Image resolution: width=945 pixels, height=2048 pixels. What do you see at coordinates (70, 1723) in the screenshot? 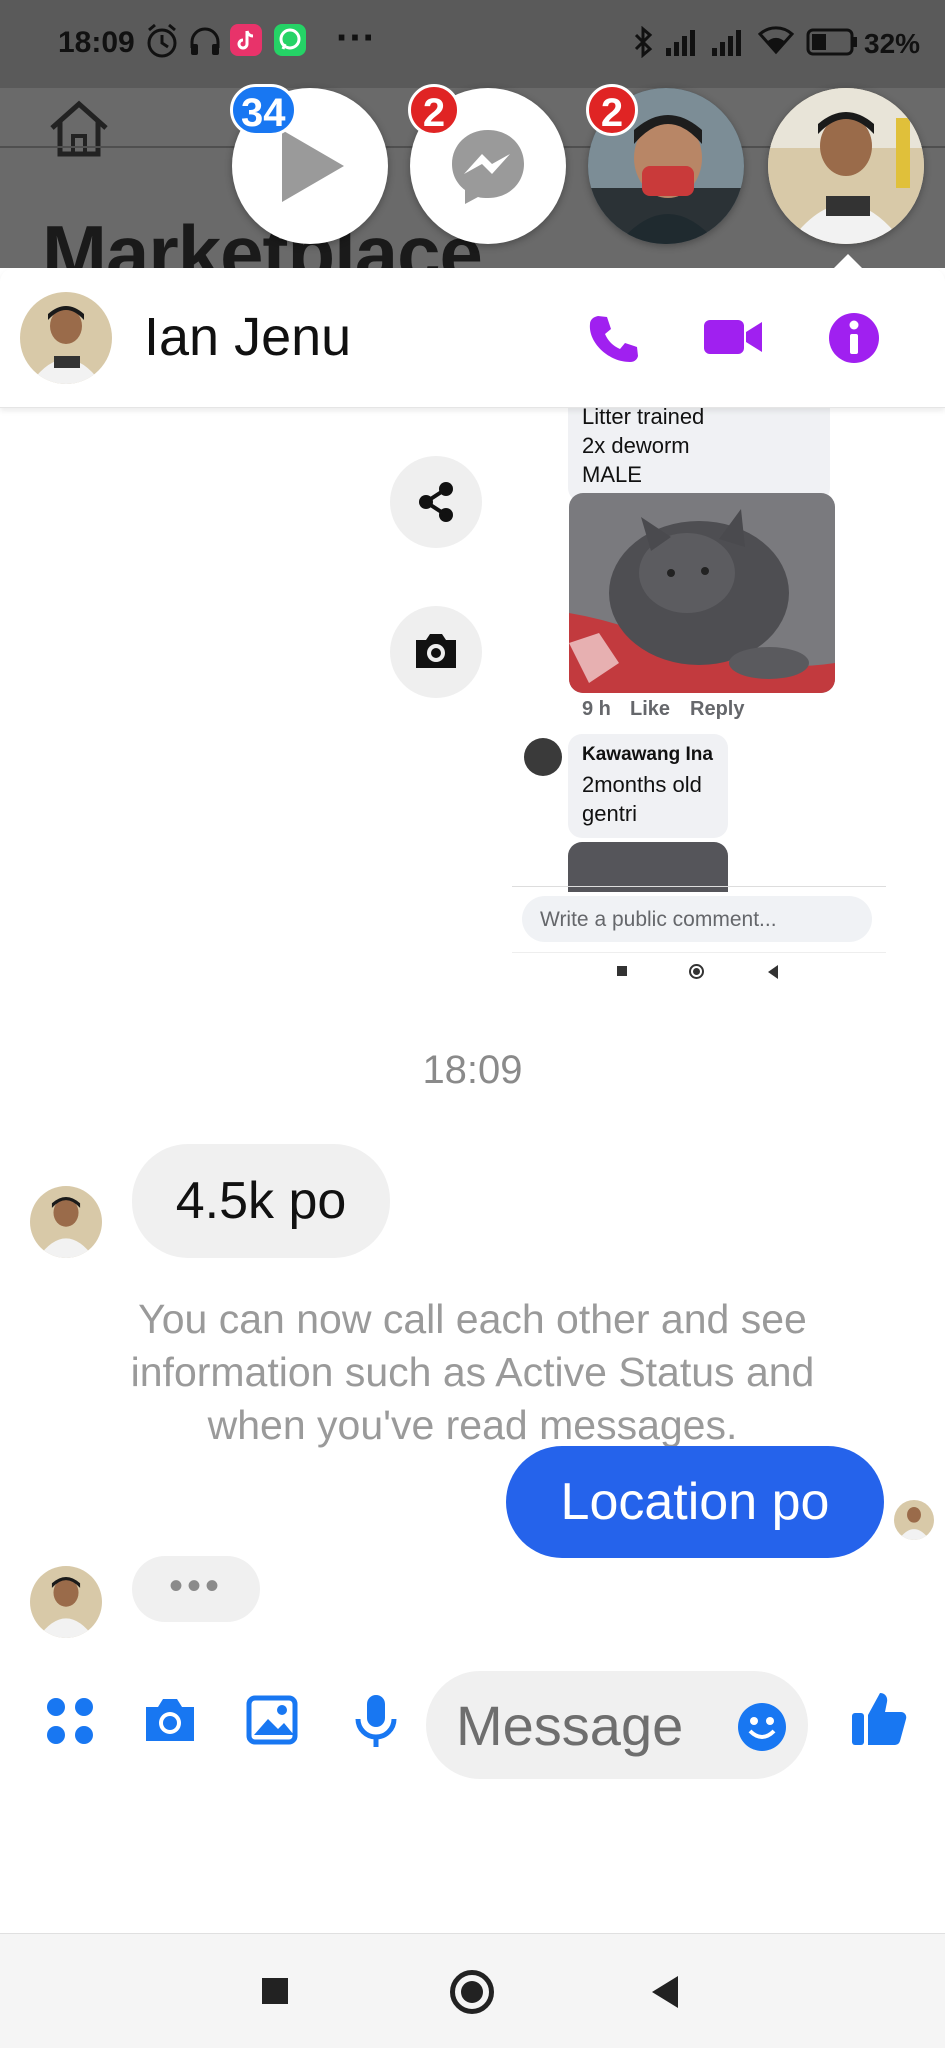
I see `more-apps-icon` at bounding box center [70, 1723].